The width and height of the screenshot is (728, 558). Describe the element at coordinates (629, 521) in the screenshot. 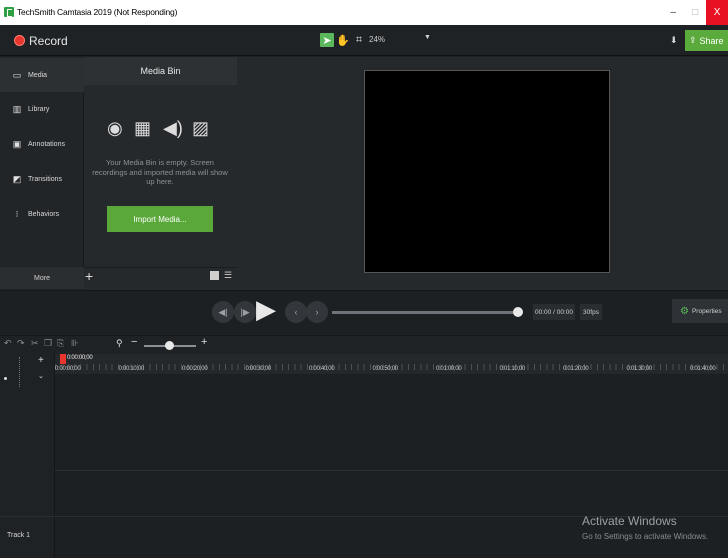

I see `activate-windows-title: Activate Windows` at that location.